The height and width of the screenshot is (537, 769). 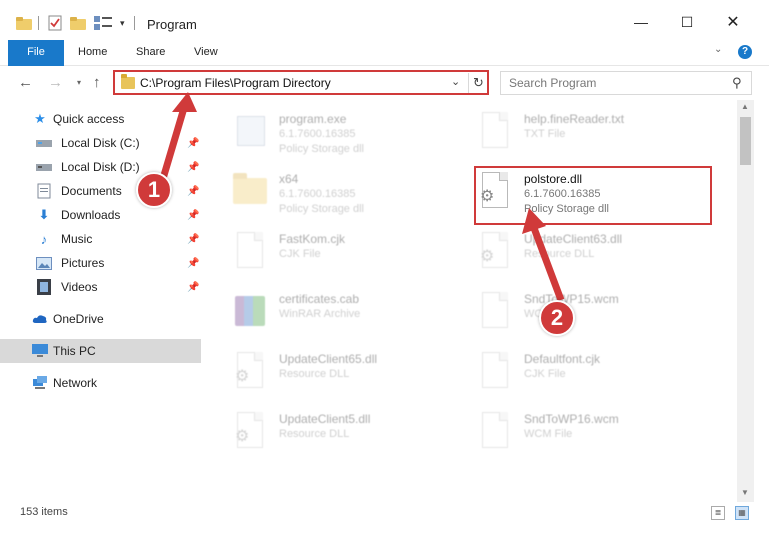 What do you see at coordinates (609, 83) in the screenshot?
I see `search-input` at bounding box center [609, 83].